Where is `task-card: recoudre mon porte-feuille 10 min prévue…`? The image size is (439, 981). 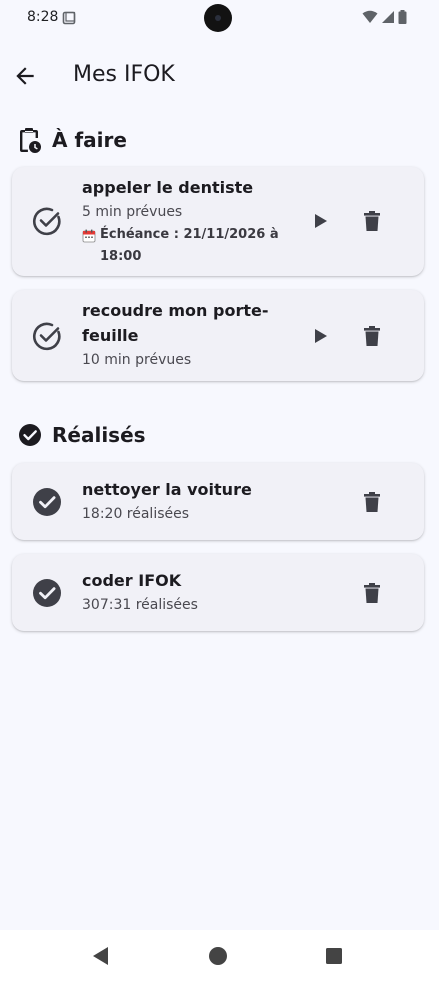 task-card: recoudre mon porte-feuille 10 min prévue… is located at coordinates (218, 335).